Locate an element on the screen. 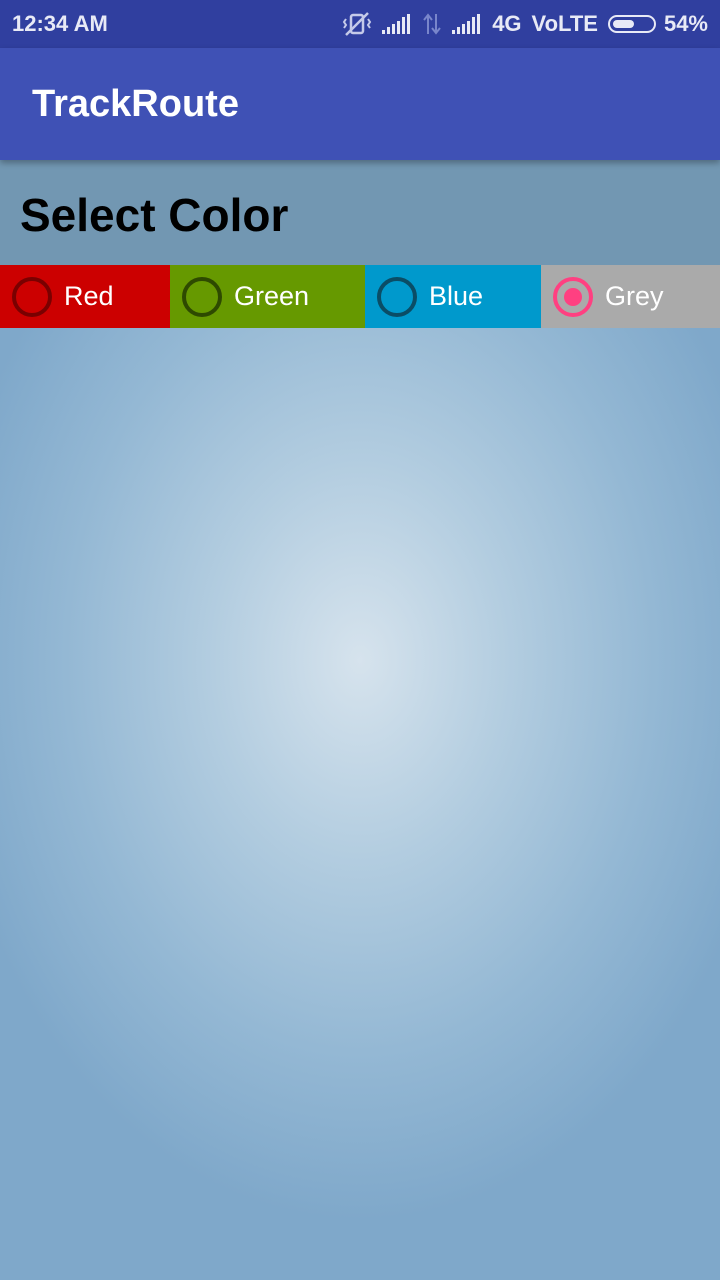 The width and height of the screenshot is (720, 1280). status-icons: 4G VoLTE 54% is located at coordinates (525, 24).